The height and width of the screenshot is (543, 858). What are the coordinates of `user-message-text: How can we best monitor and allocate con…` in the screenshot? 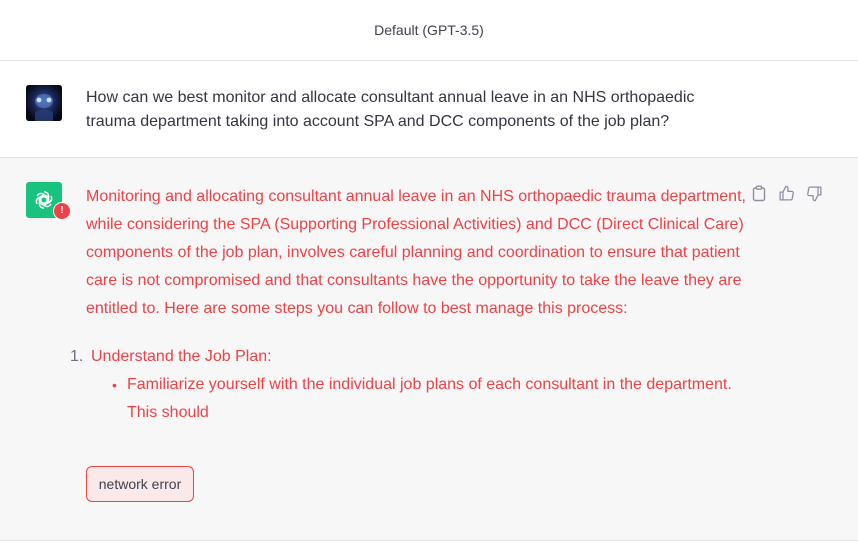 It's located at (390, 109).